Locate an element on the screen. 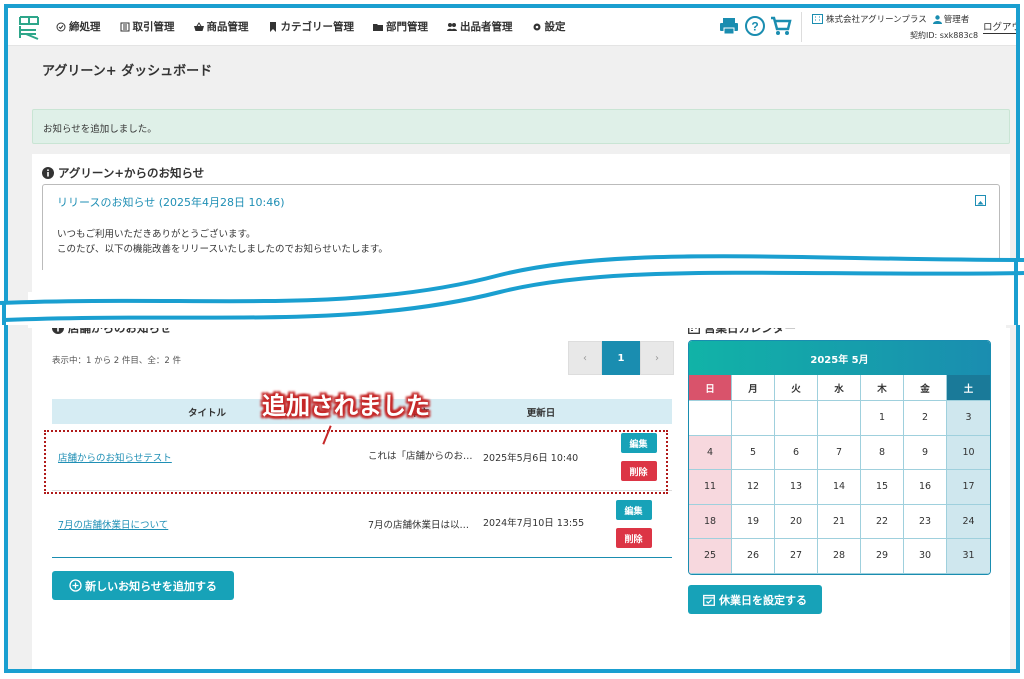 This screenshot has width=1024, height=679. pager-info: 表示中：1 から 2 件目、全：2 件 is located at coordinates (117, 361).